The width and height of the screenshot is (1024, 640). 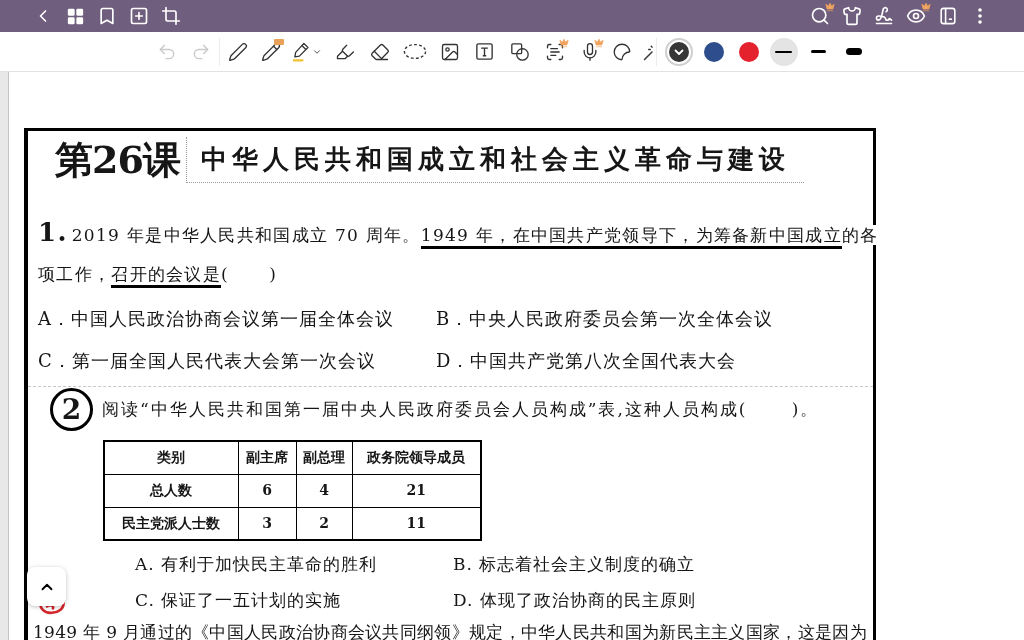 What do you see at coordinates (256, 564) in the screenshot?
I see `answer-option: A. 有利于加快民主革命的胜利` at bounding box center [256, 564].